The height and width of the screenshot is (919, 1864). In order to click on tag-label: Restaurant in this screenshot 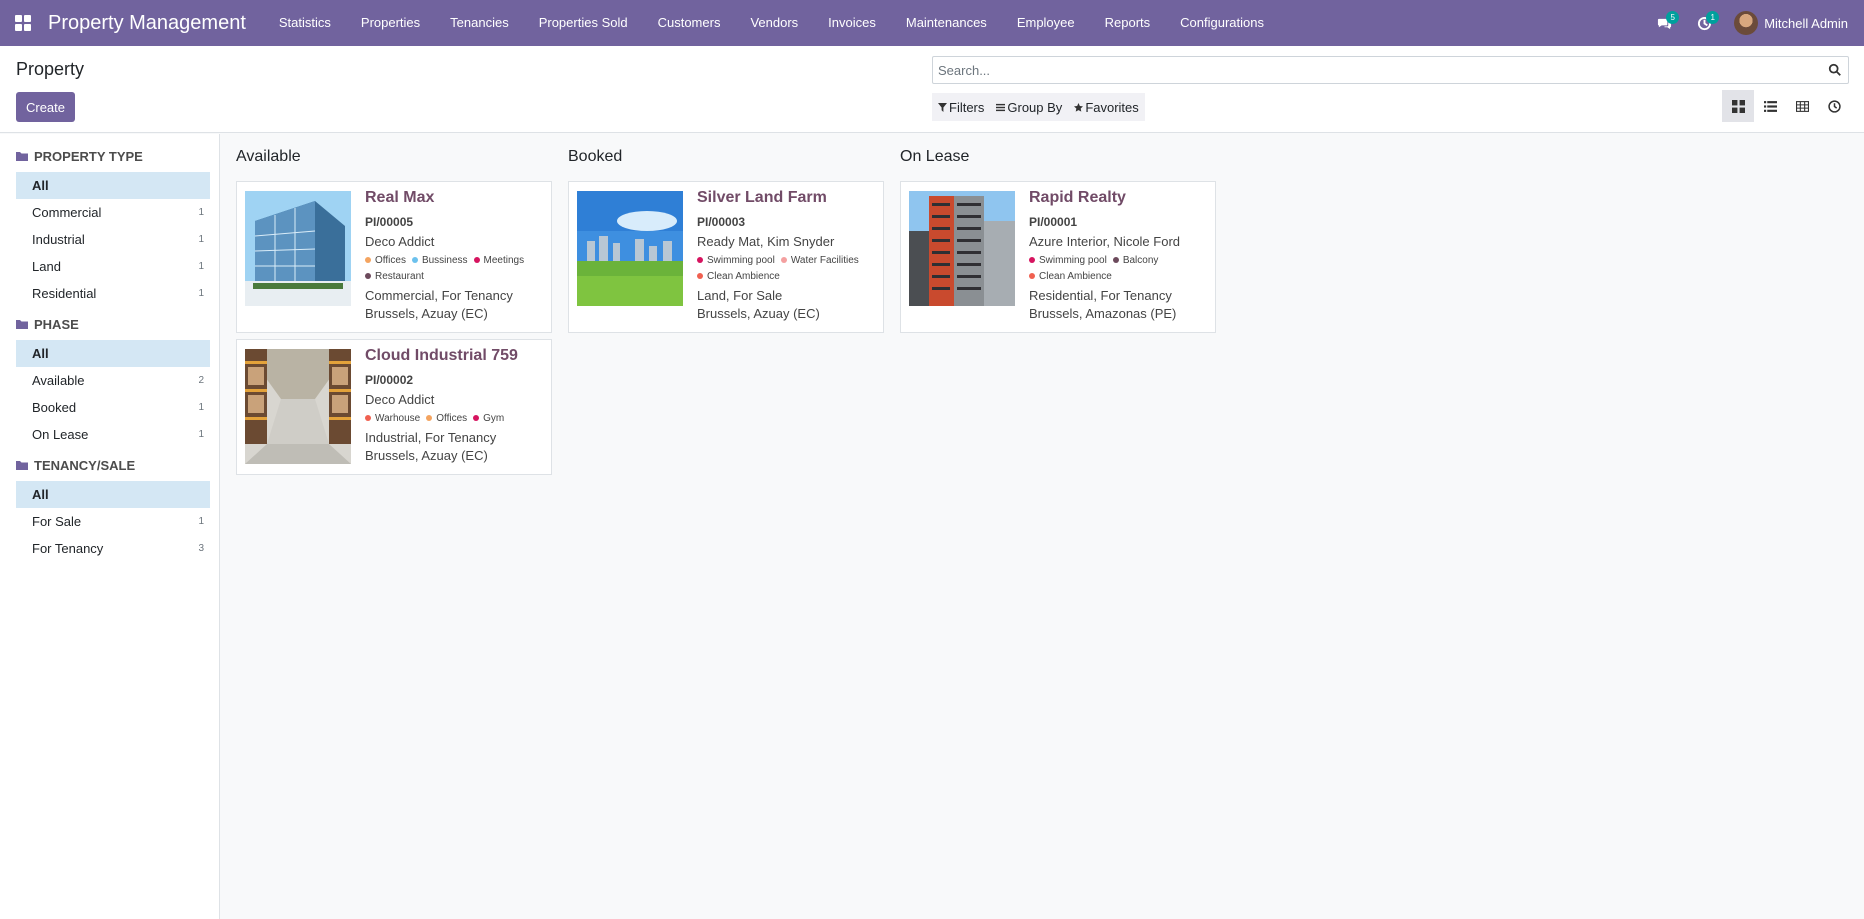, I will do `click(399, 276)`.